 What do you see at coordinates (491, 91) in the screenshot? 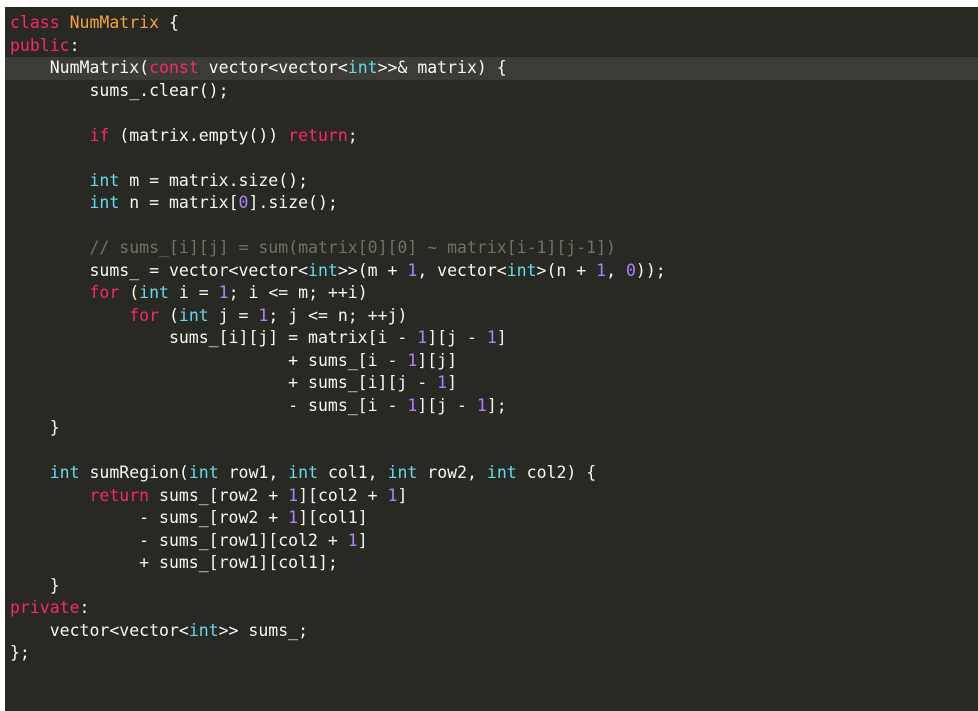
I see `code-line: sums_.clear();` at bounding box center [491, 91].